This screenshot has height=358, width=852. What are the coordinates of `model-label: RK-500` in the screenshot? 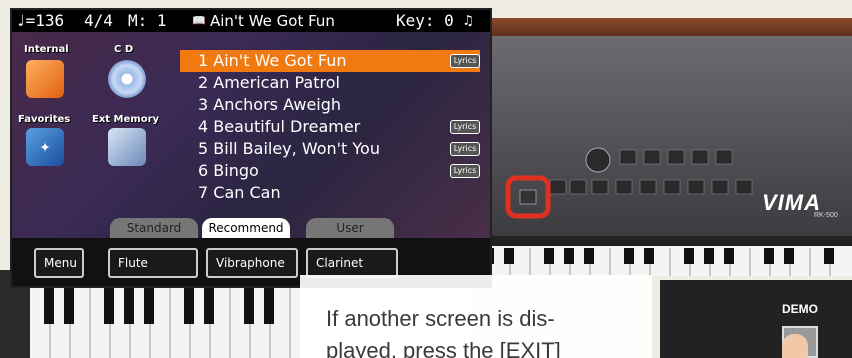 It's located at (826, 215).